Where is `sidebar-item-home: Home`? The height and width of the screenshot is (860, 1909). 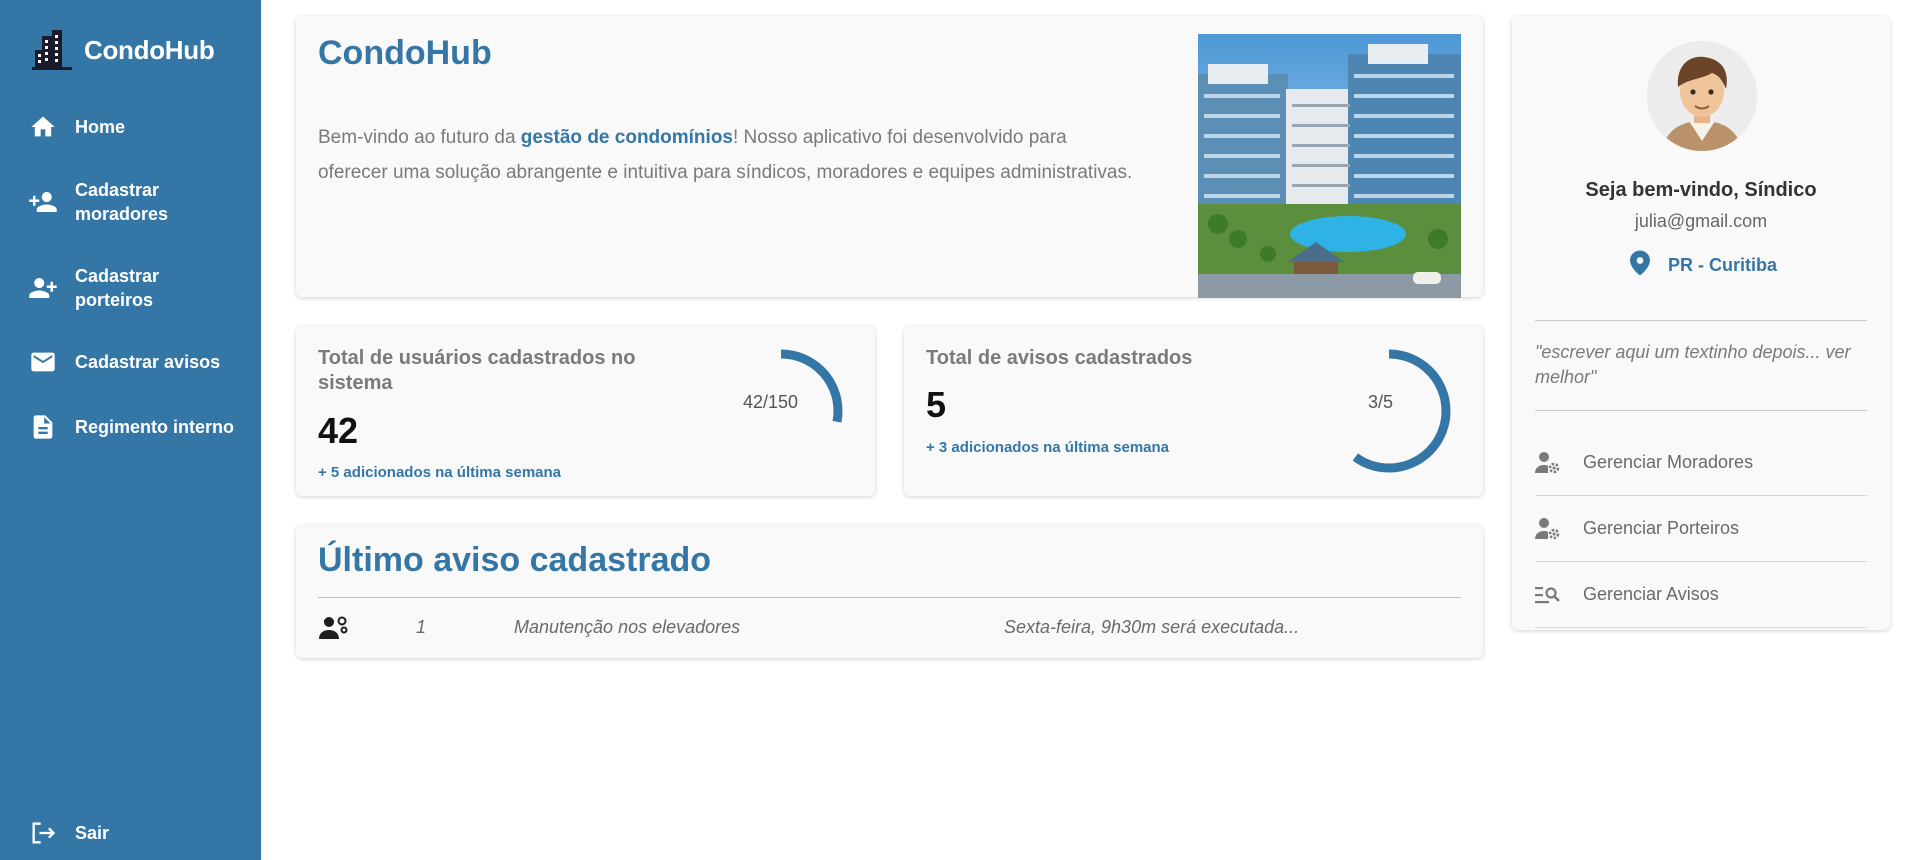
sidebar-item-home: Home is located at coordinates (76, 127).